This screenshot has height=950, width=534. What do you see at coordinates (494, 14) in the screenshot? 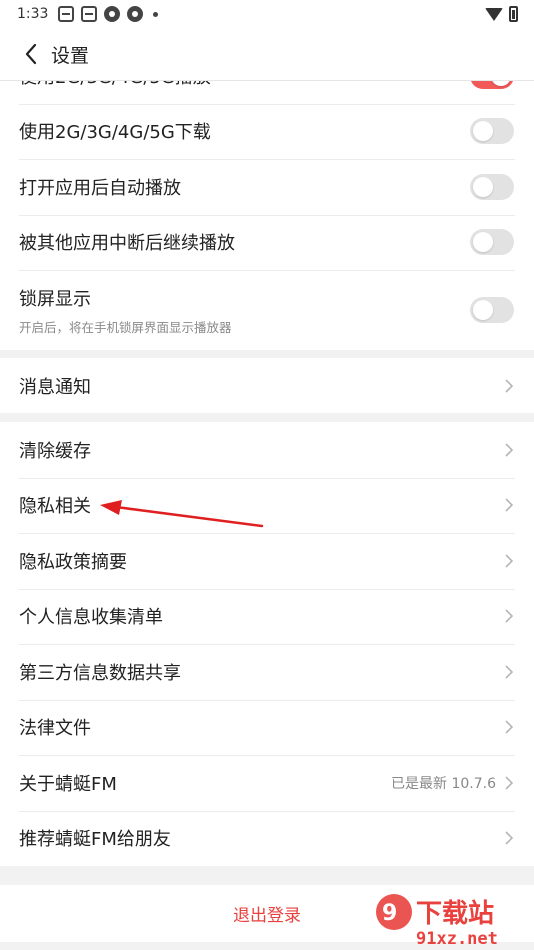
I see `wifi-icon` at bounding box center [494, 14].